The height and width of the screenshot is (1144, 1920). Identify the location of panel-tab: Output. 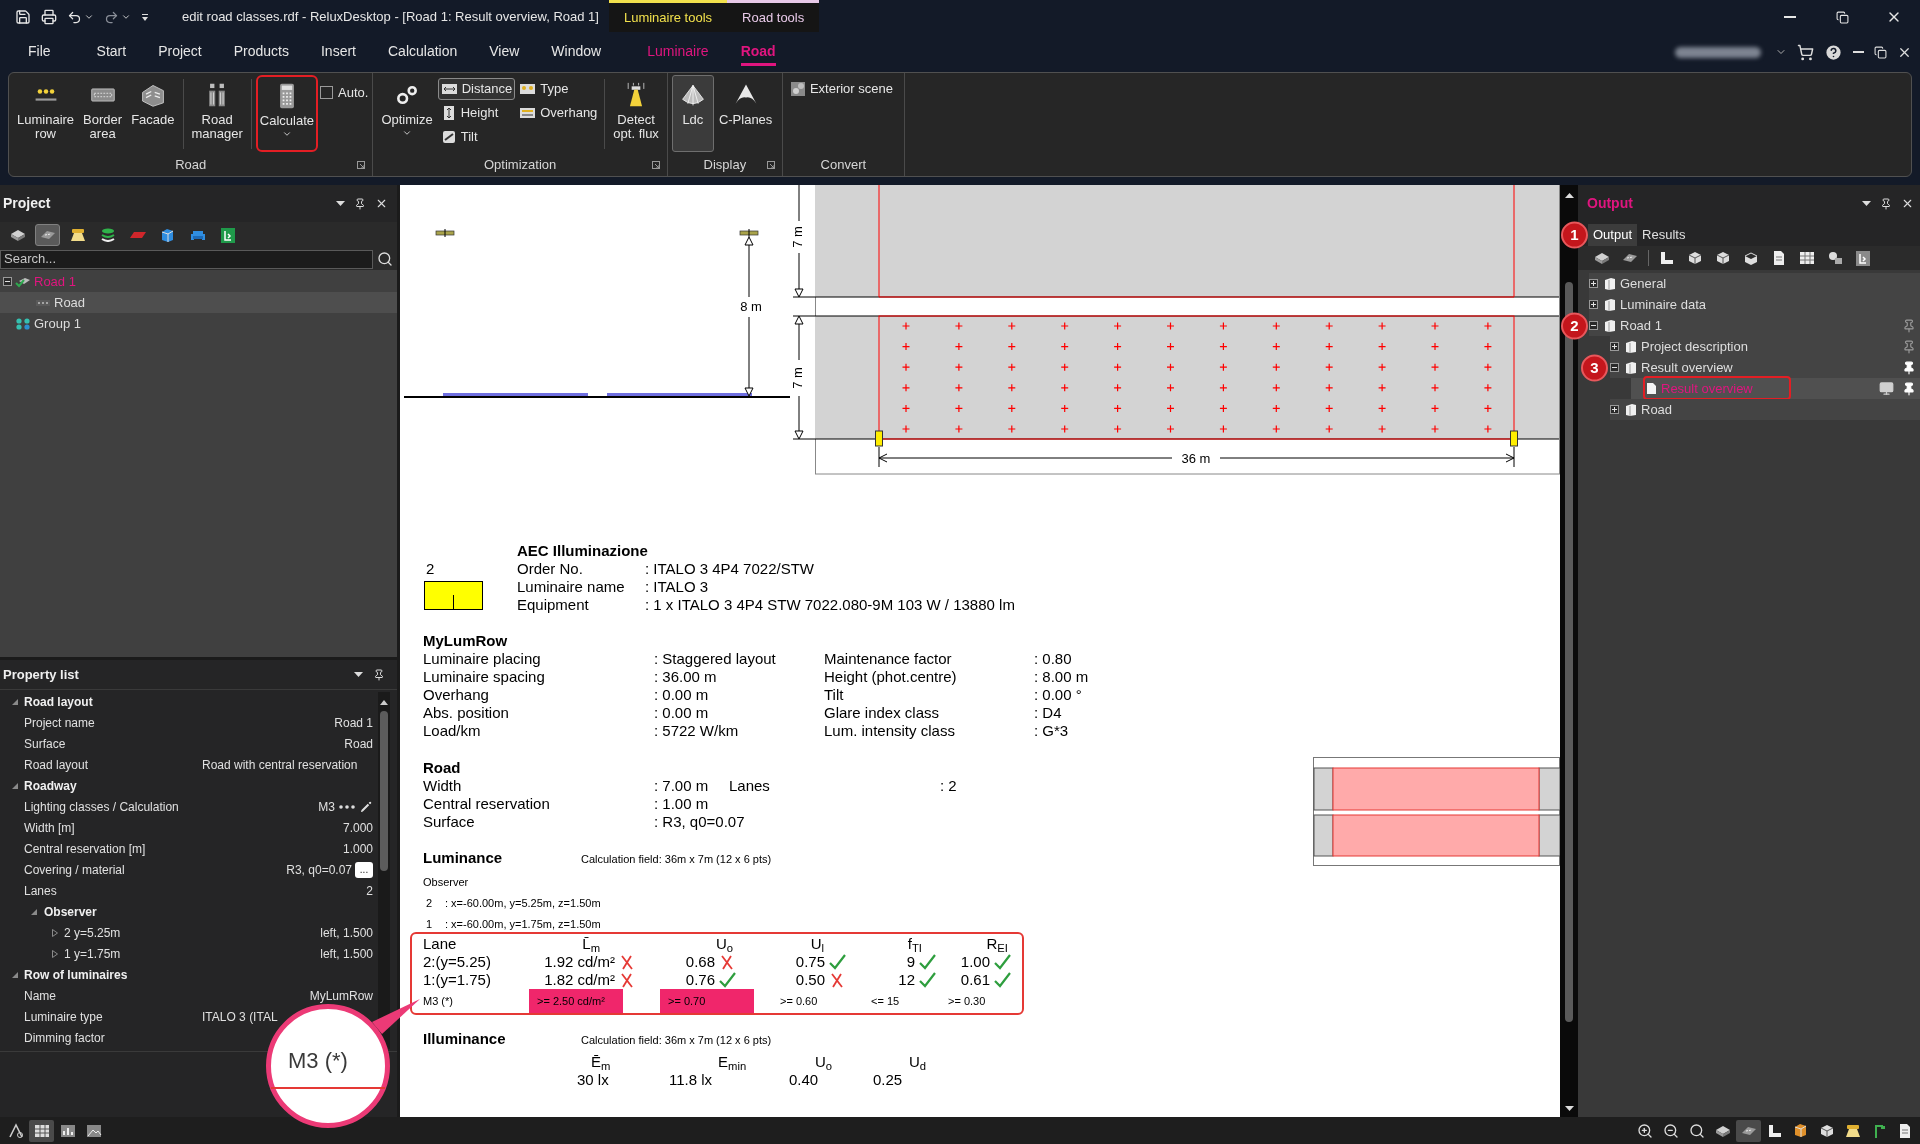
(1613, 235).